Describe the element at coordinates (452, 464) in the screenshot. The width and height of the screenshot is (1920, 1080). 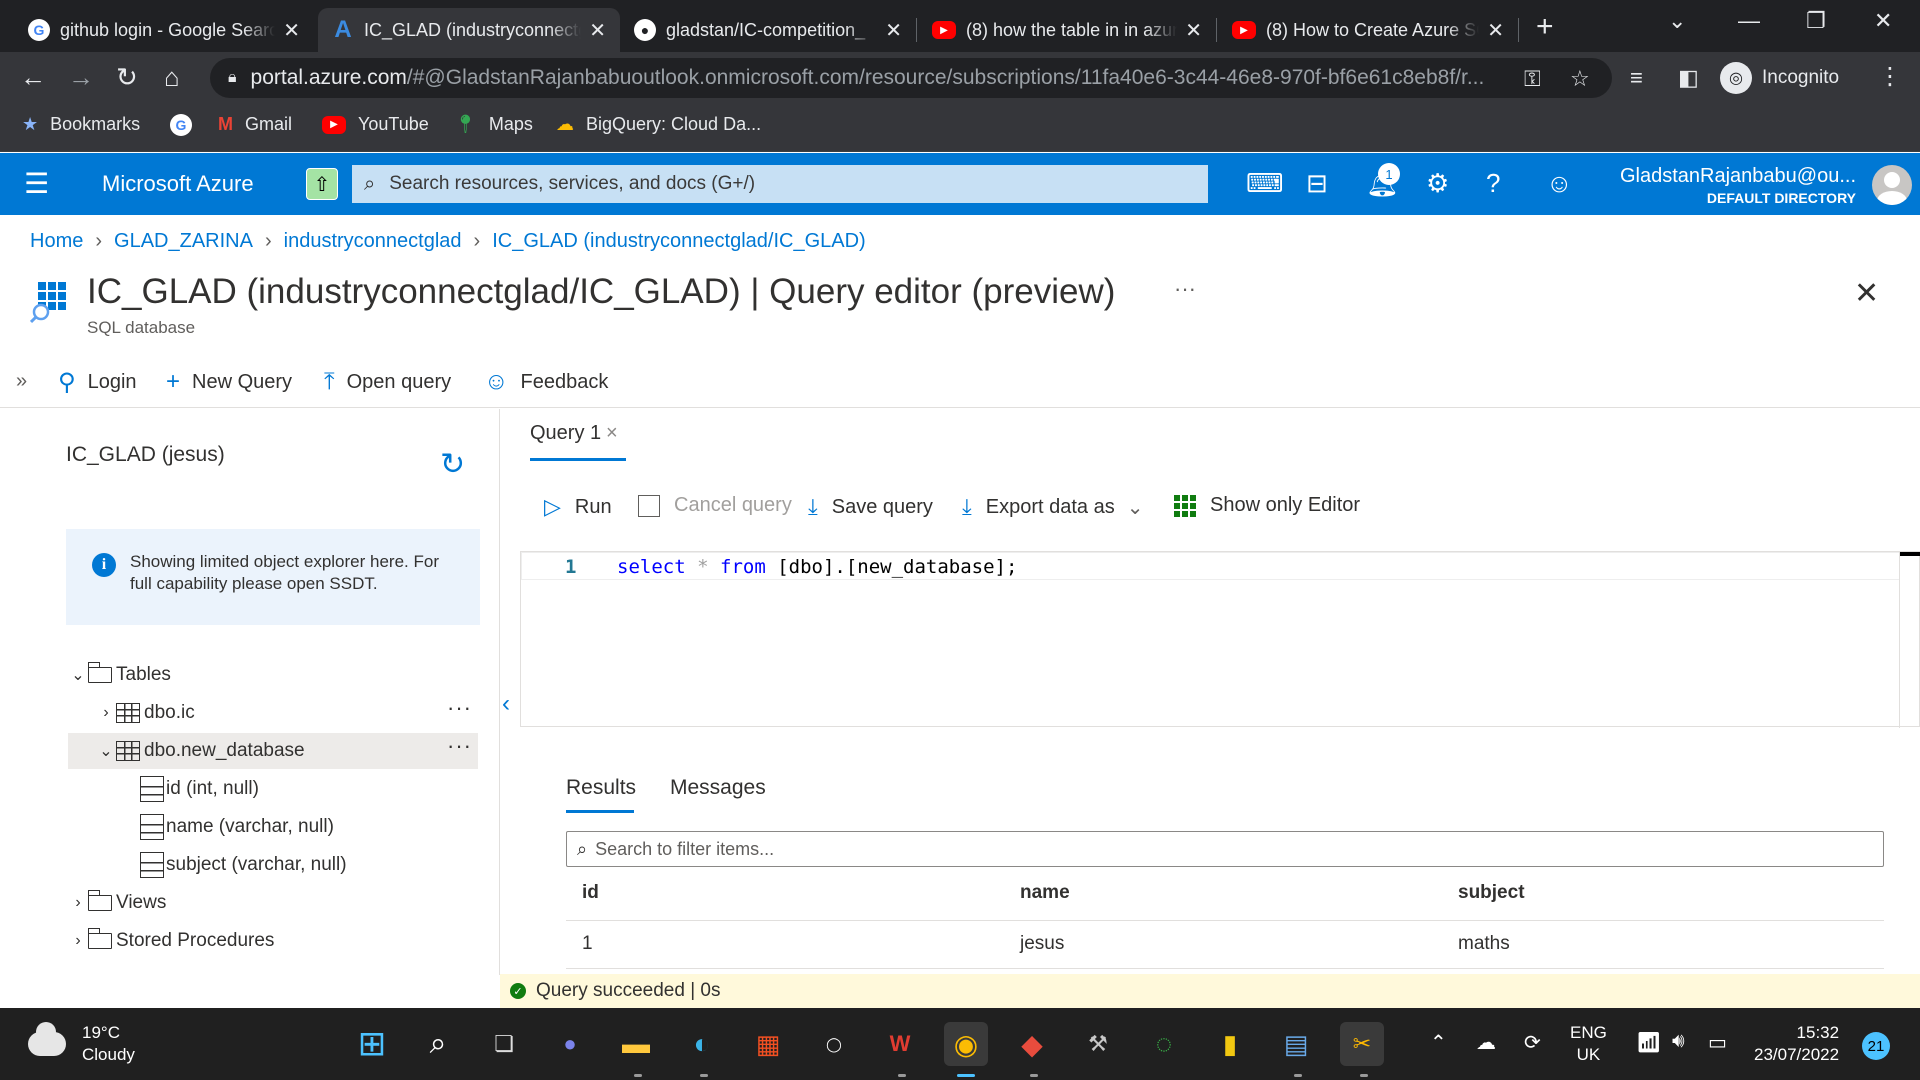
I see `refresh-icon: ↻` at that location.